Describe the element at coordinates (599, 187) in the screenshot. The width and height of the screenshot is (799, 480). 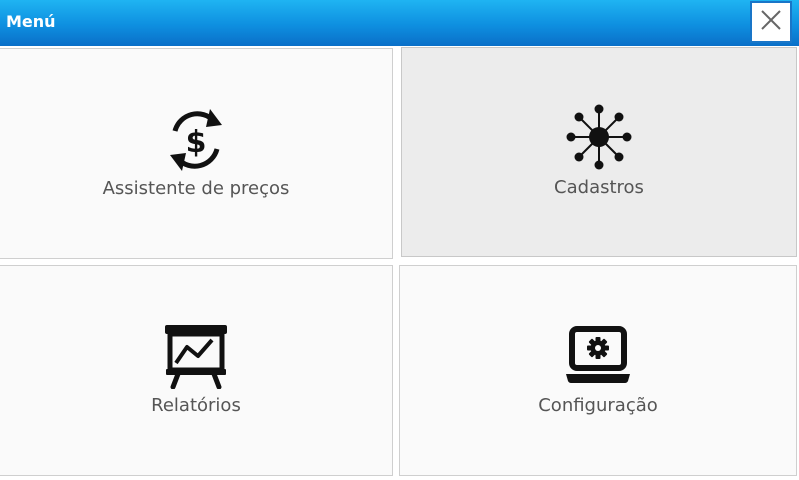
I see `menu-tile-label: Cadastros` at that location.